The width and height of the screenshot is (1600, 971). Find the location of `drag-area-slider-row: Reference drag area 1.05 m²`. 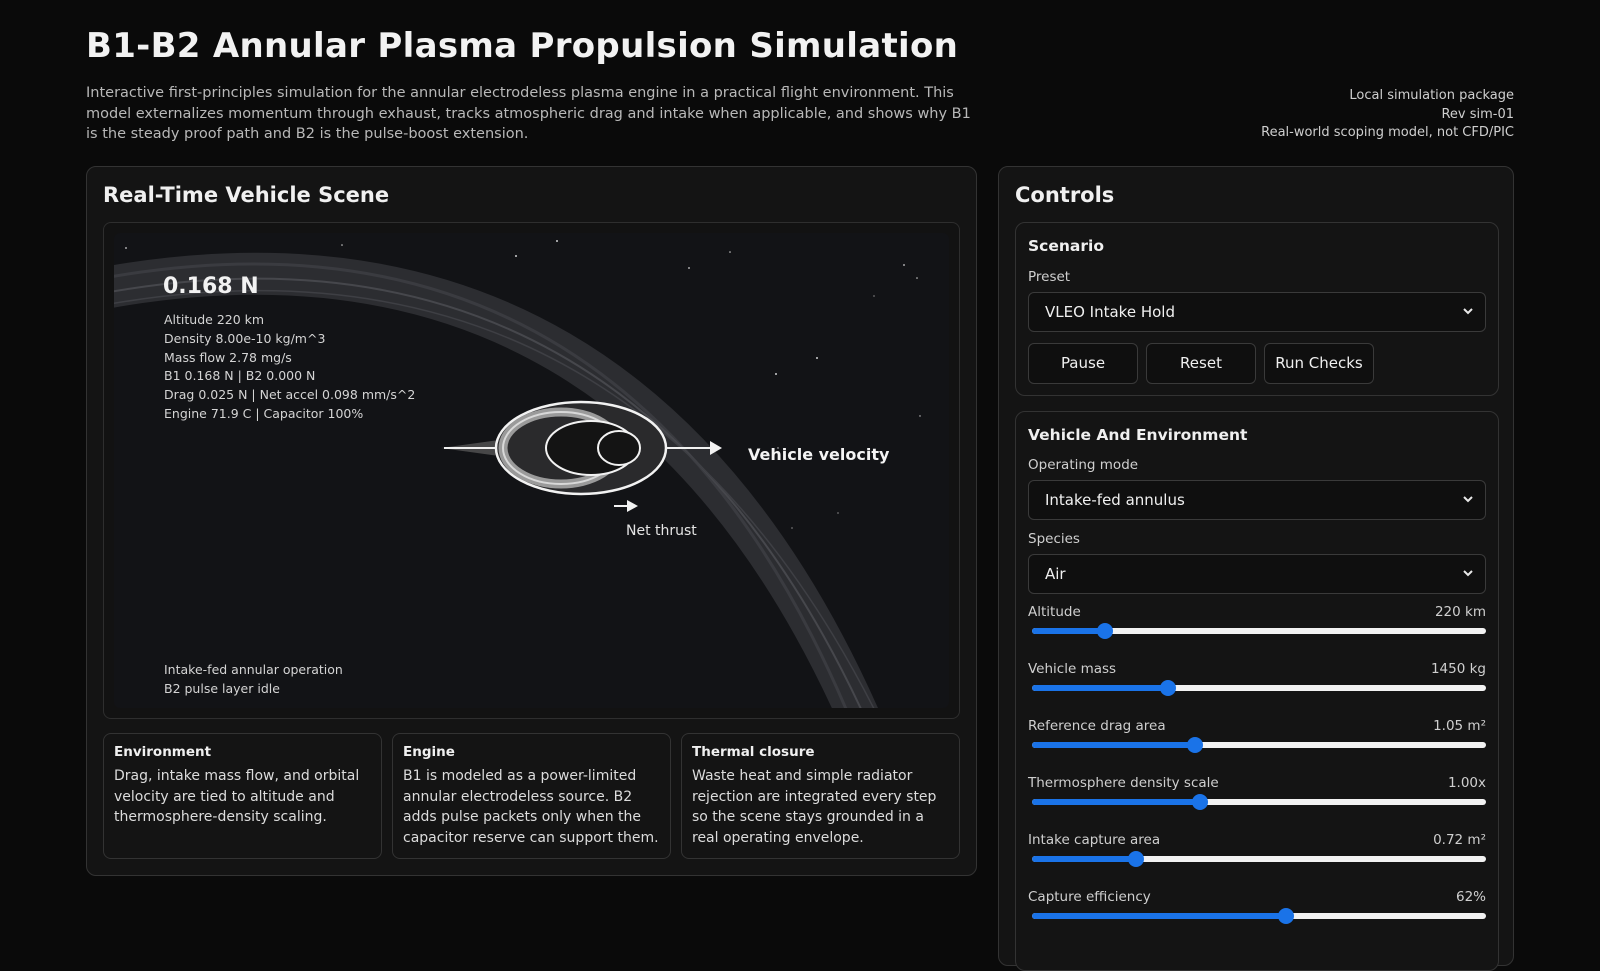

drag-area-slider-row: Reference drag area 1.05 m² is located at coordinates (1257, 743).